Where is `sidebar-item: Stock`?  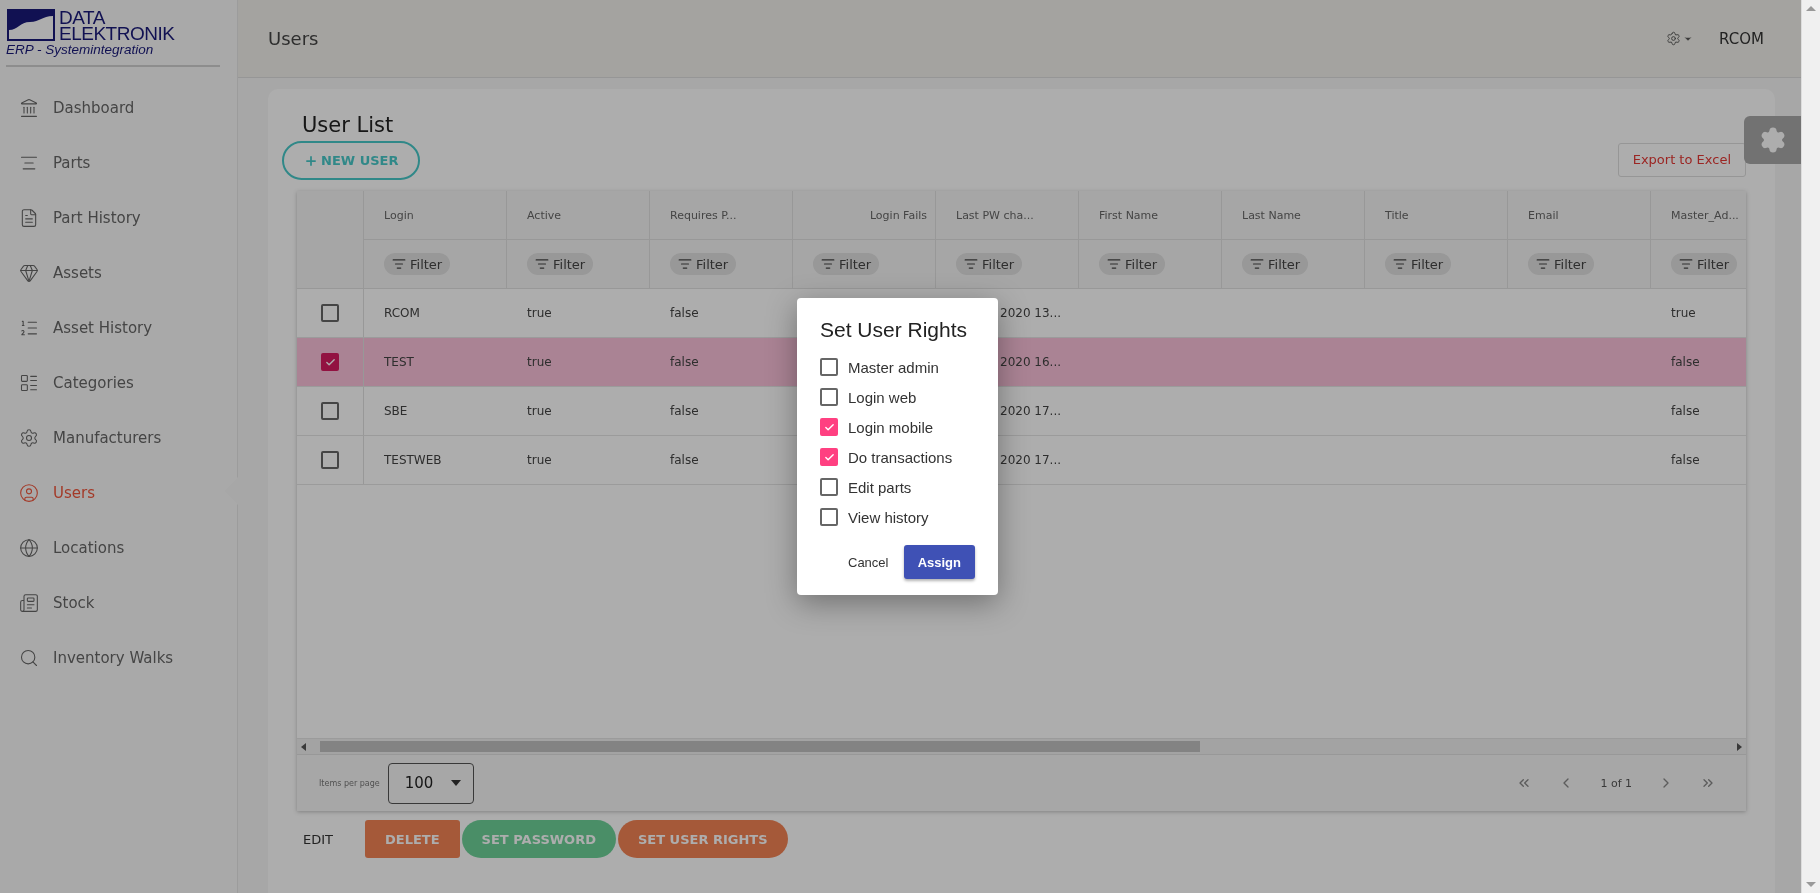 sidebar-item: Stock is located at coordinates (118, 602).